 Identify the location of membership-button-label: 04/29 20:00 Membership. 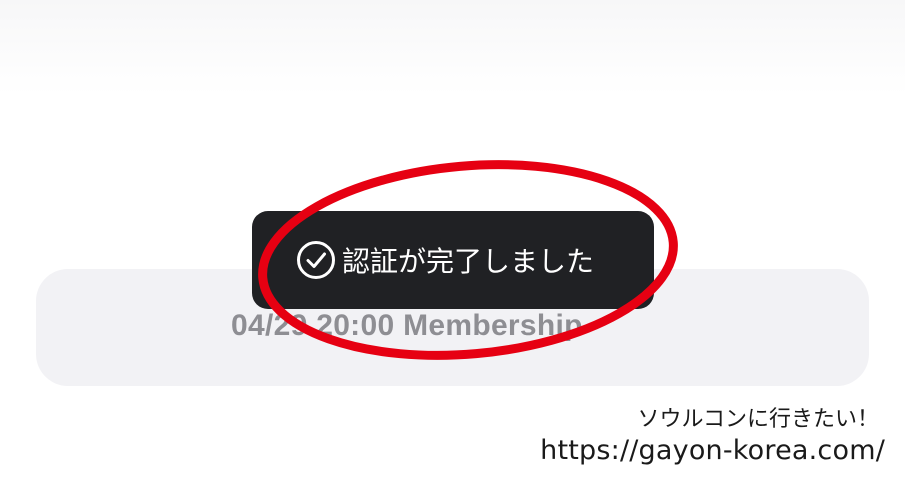
(407, 325).